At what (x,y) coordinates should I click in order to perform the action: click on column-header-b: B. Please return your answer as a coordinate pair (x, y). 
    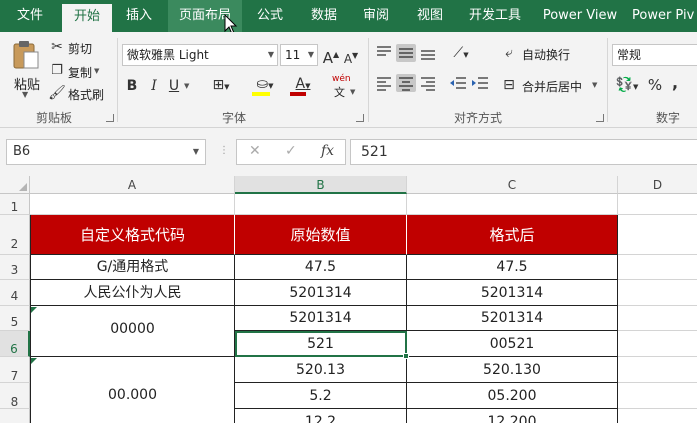
    Looking at the image, I should click on (321, 185).